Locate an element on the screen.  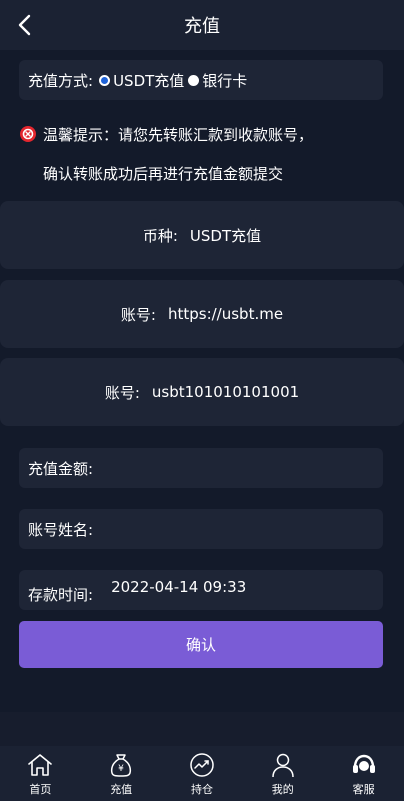
amount-input is located at coordinates (238, 468).